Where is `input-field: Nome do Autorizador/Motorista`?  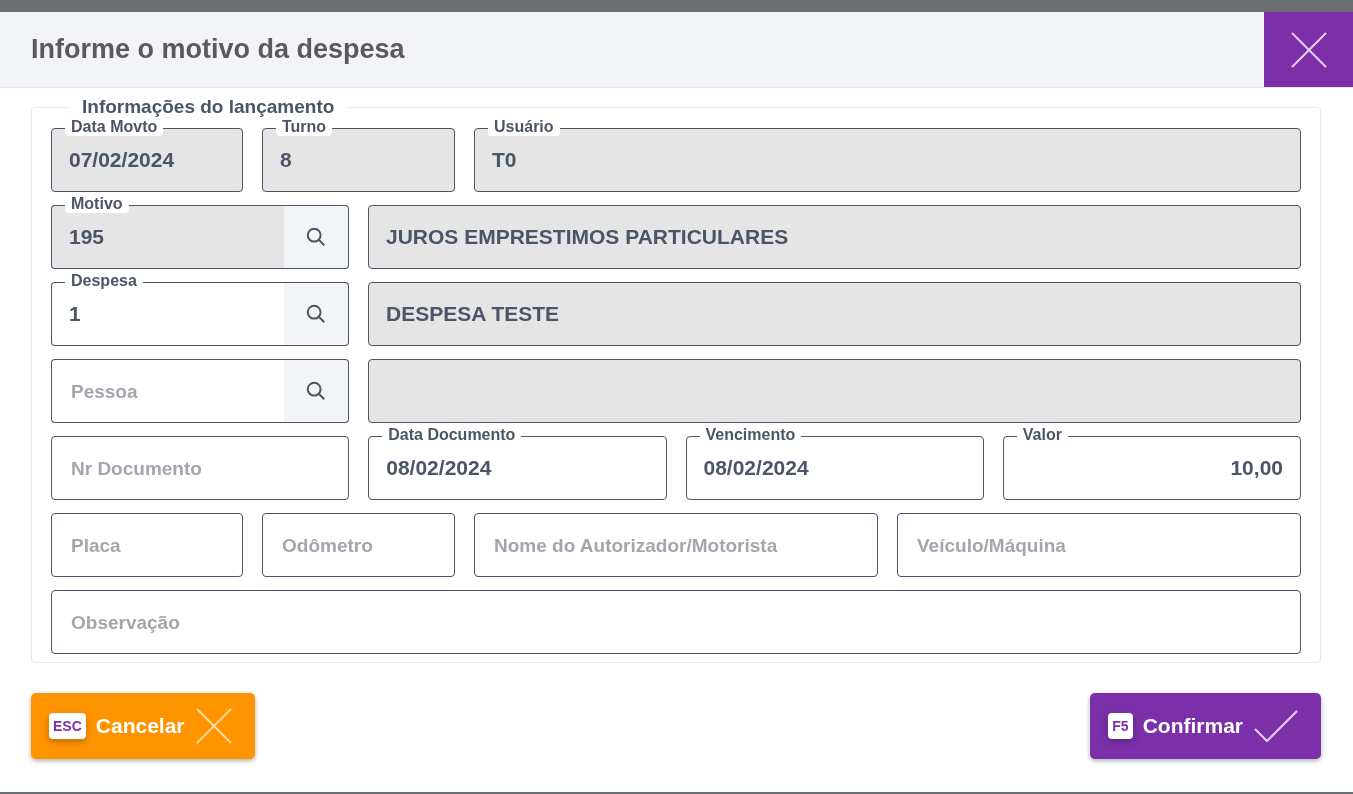 input-field: Nome do Autorizador/Motorista is located at coordinates (676, 545).